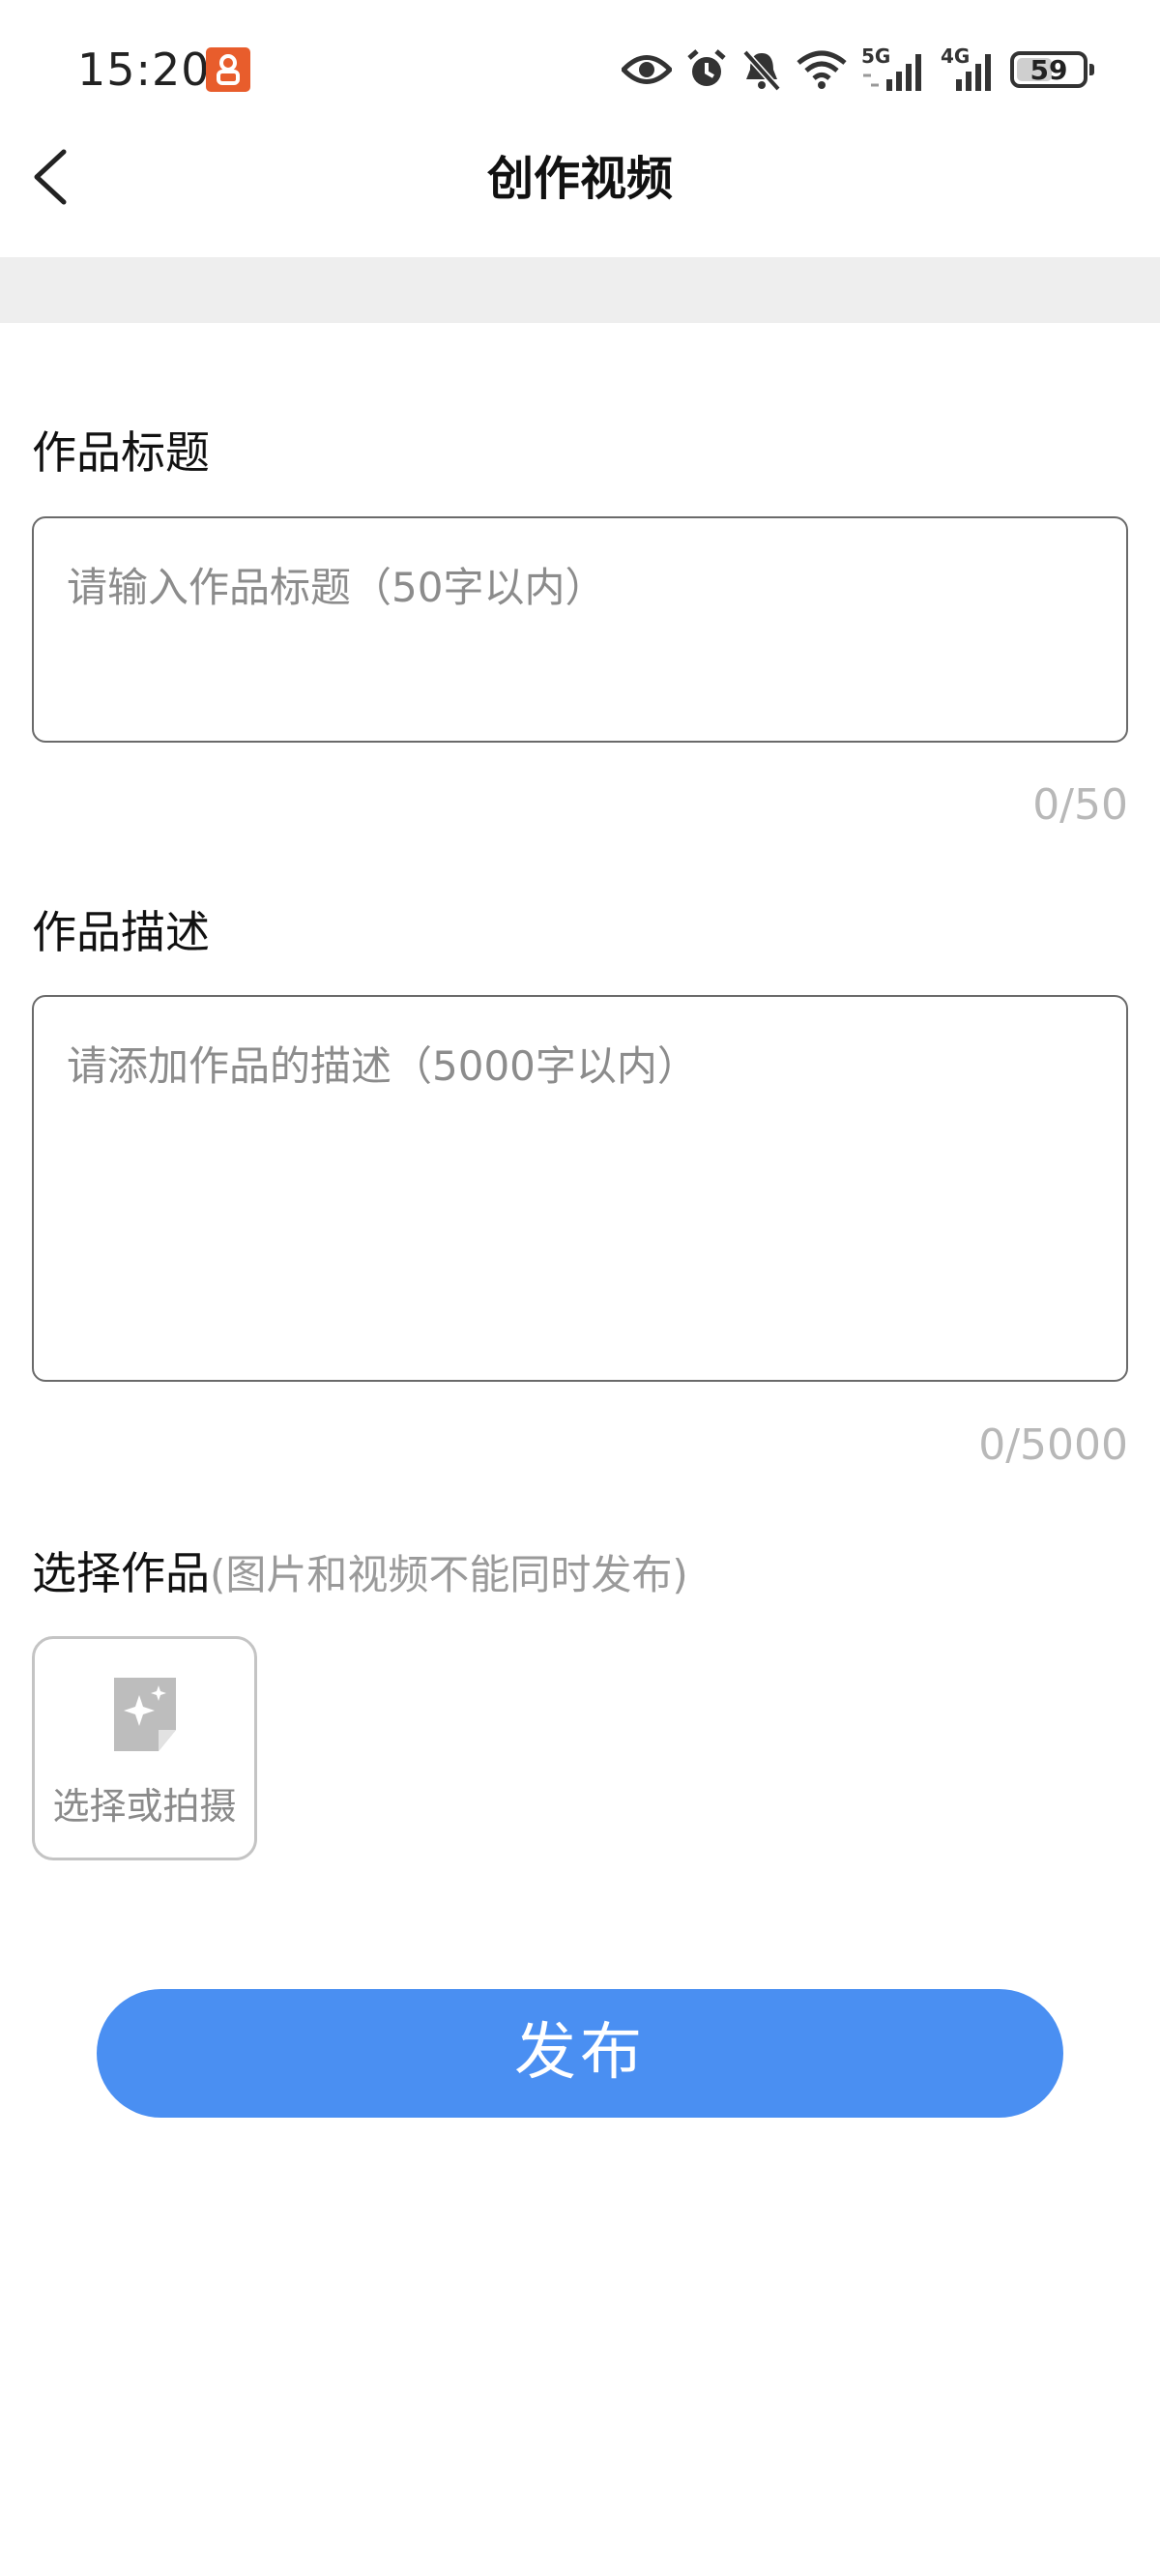 This screenshot has width=1160, height=2576. Describe the element at coordinates (647, 69) in the screenshot. I see `eye-icon` at that location.